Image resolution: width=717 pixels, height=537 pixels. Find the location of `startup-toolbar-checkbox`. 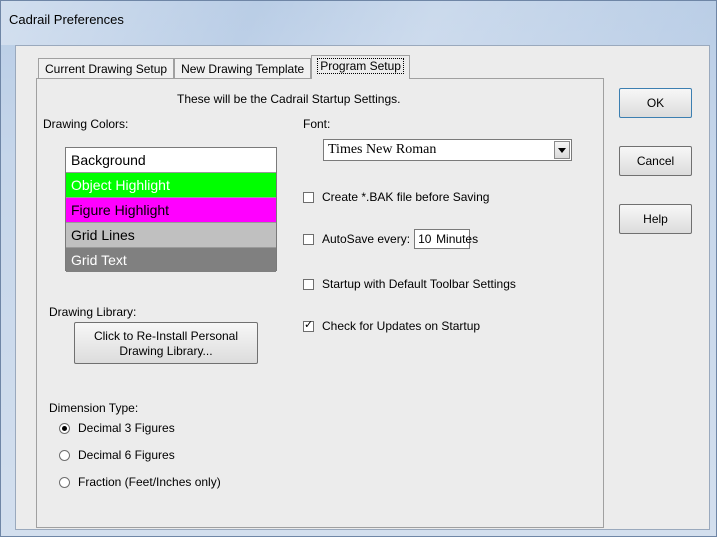

startup-toolbar-checkbox is located at coordinates (308, 284).